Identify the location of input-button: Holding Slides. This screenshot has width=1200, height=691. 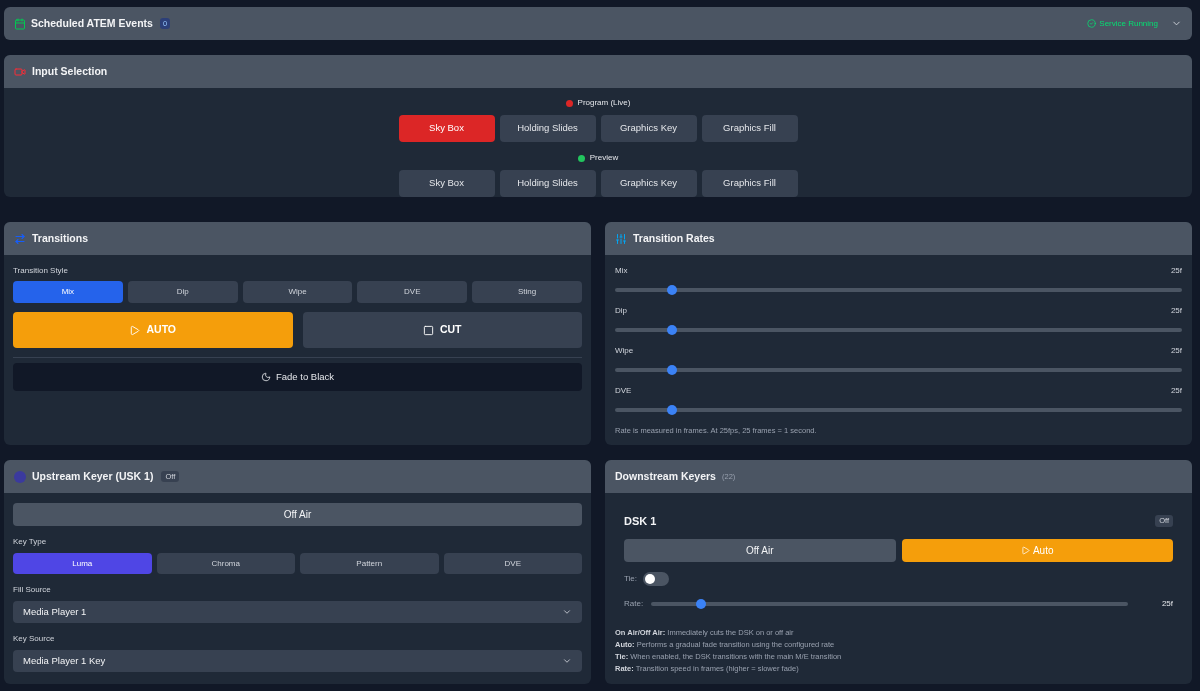
(547, 128).